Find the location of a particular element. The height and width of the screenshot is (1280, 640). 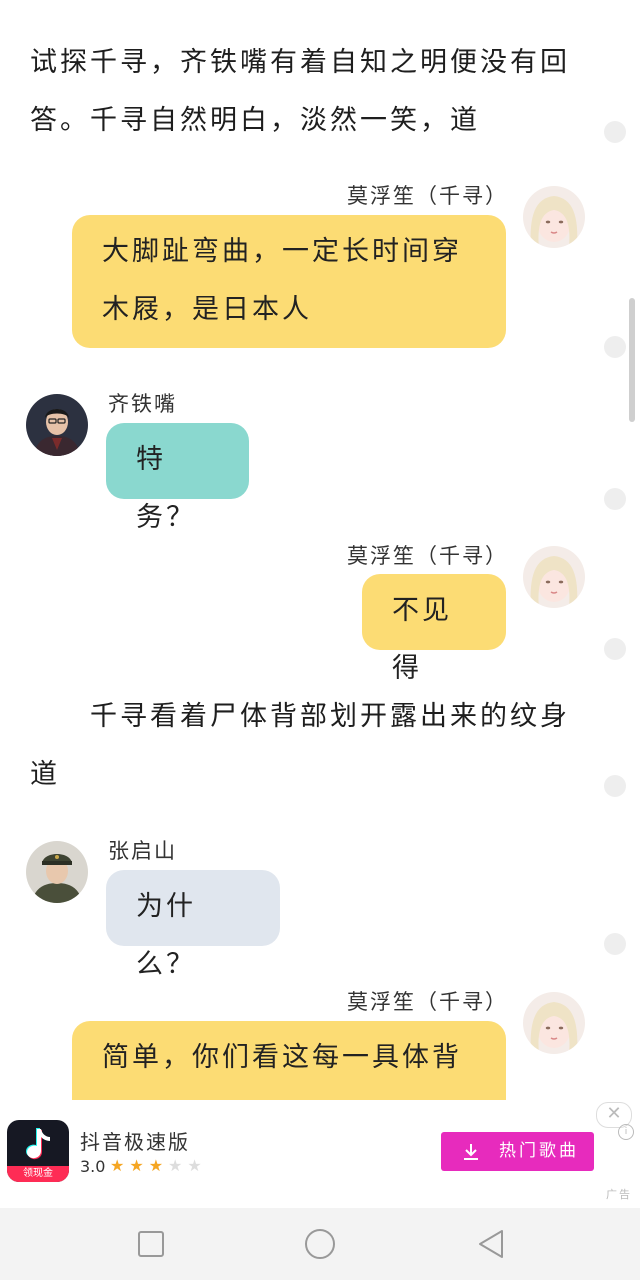

system-navigation-bar is located at coordinates (320, 1244).